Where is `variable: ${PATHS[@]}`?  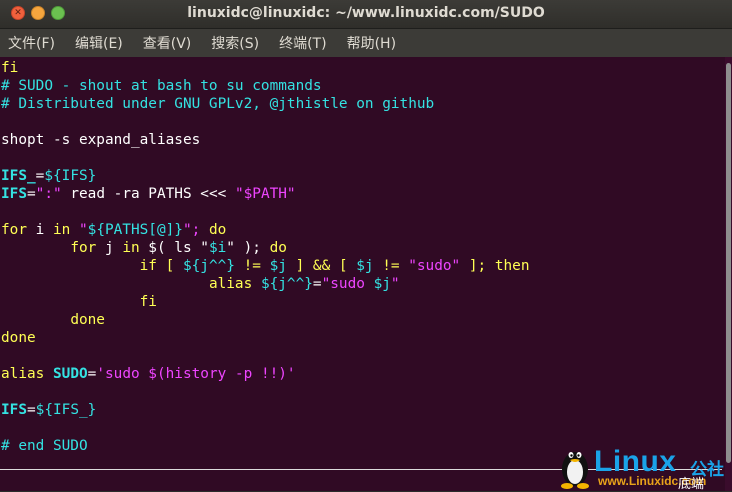 variable: ${PATHS[@]} is located at coordinates (135, 230).